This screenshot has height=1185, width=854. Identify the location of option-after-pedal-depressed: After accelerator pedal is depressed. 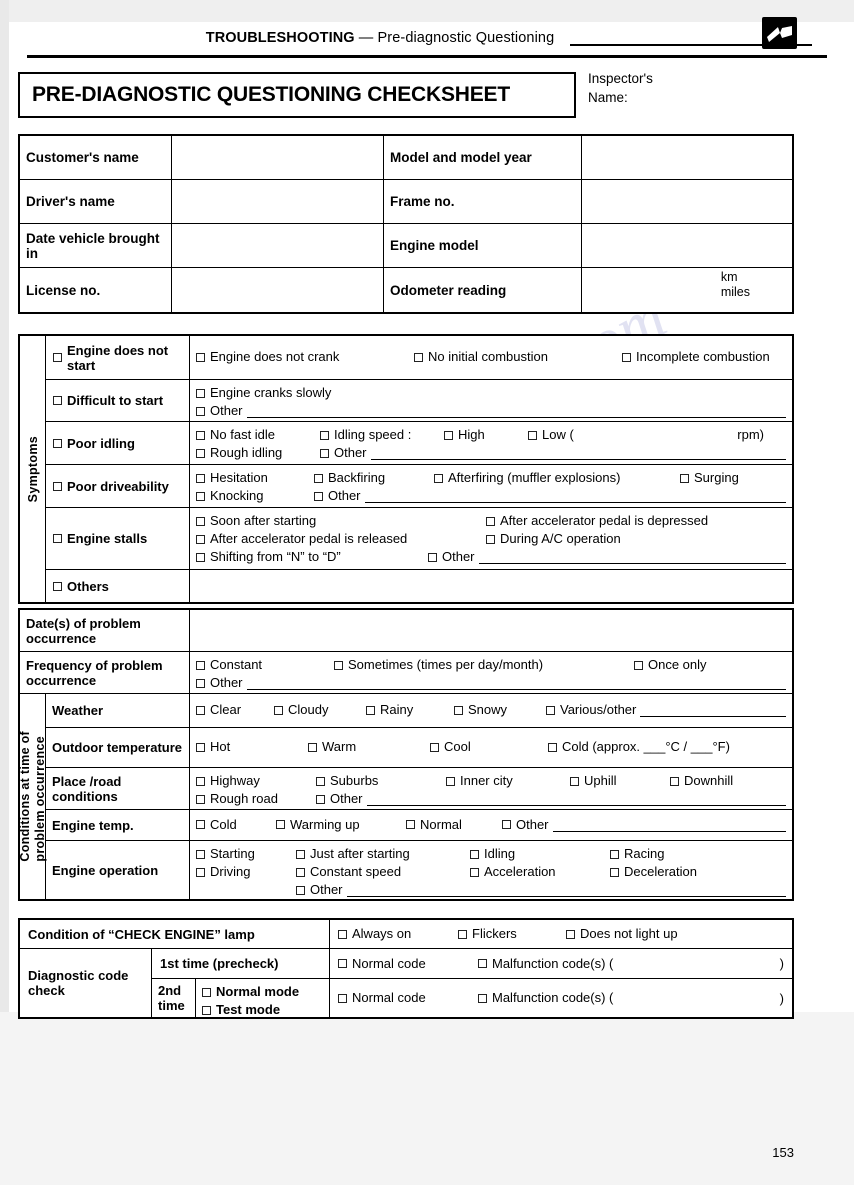
(597, 521).